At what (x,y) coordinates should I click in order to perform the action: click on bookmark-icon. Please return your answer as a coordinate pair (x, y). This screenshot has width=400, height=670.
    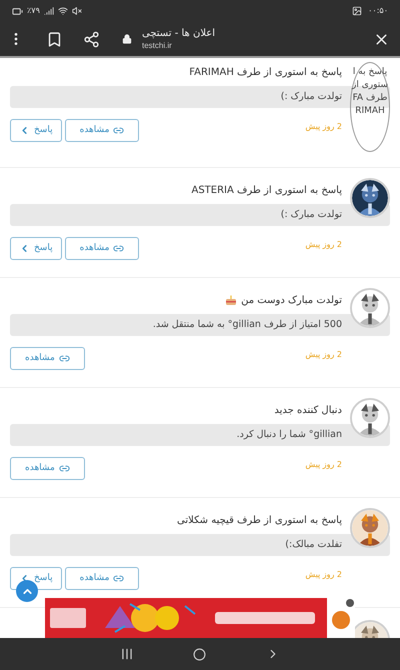
    Looking at the image, I should click on (54, 39).